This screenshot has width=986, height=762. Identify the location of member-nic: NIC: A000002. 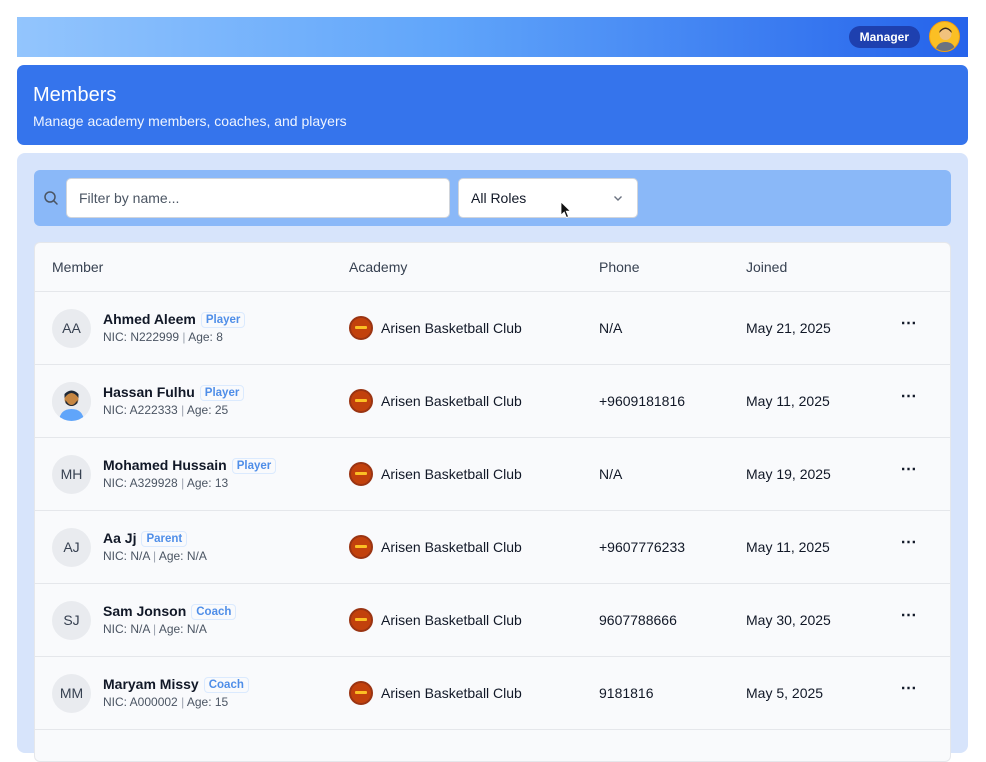
(140, 702).